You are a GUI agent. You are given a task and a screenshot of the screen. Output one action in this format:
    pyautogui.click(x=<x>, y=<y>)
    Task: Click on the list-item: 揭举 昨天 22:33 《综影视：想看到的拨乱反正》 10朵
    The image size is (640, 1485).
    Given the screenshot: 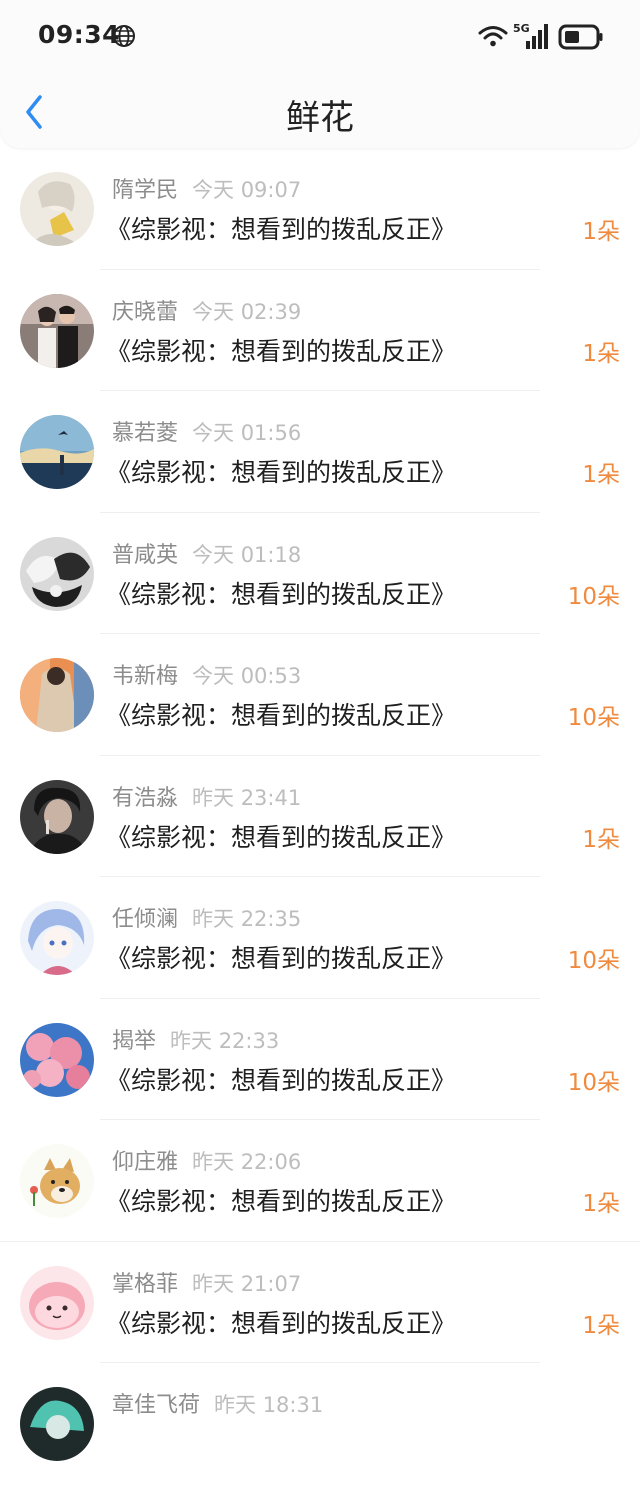 What is the action you would take?
    pyautogui.click(x=320, y=1059)
    